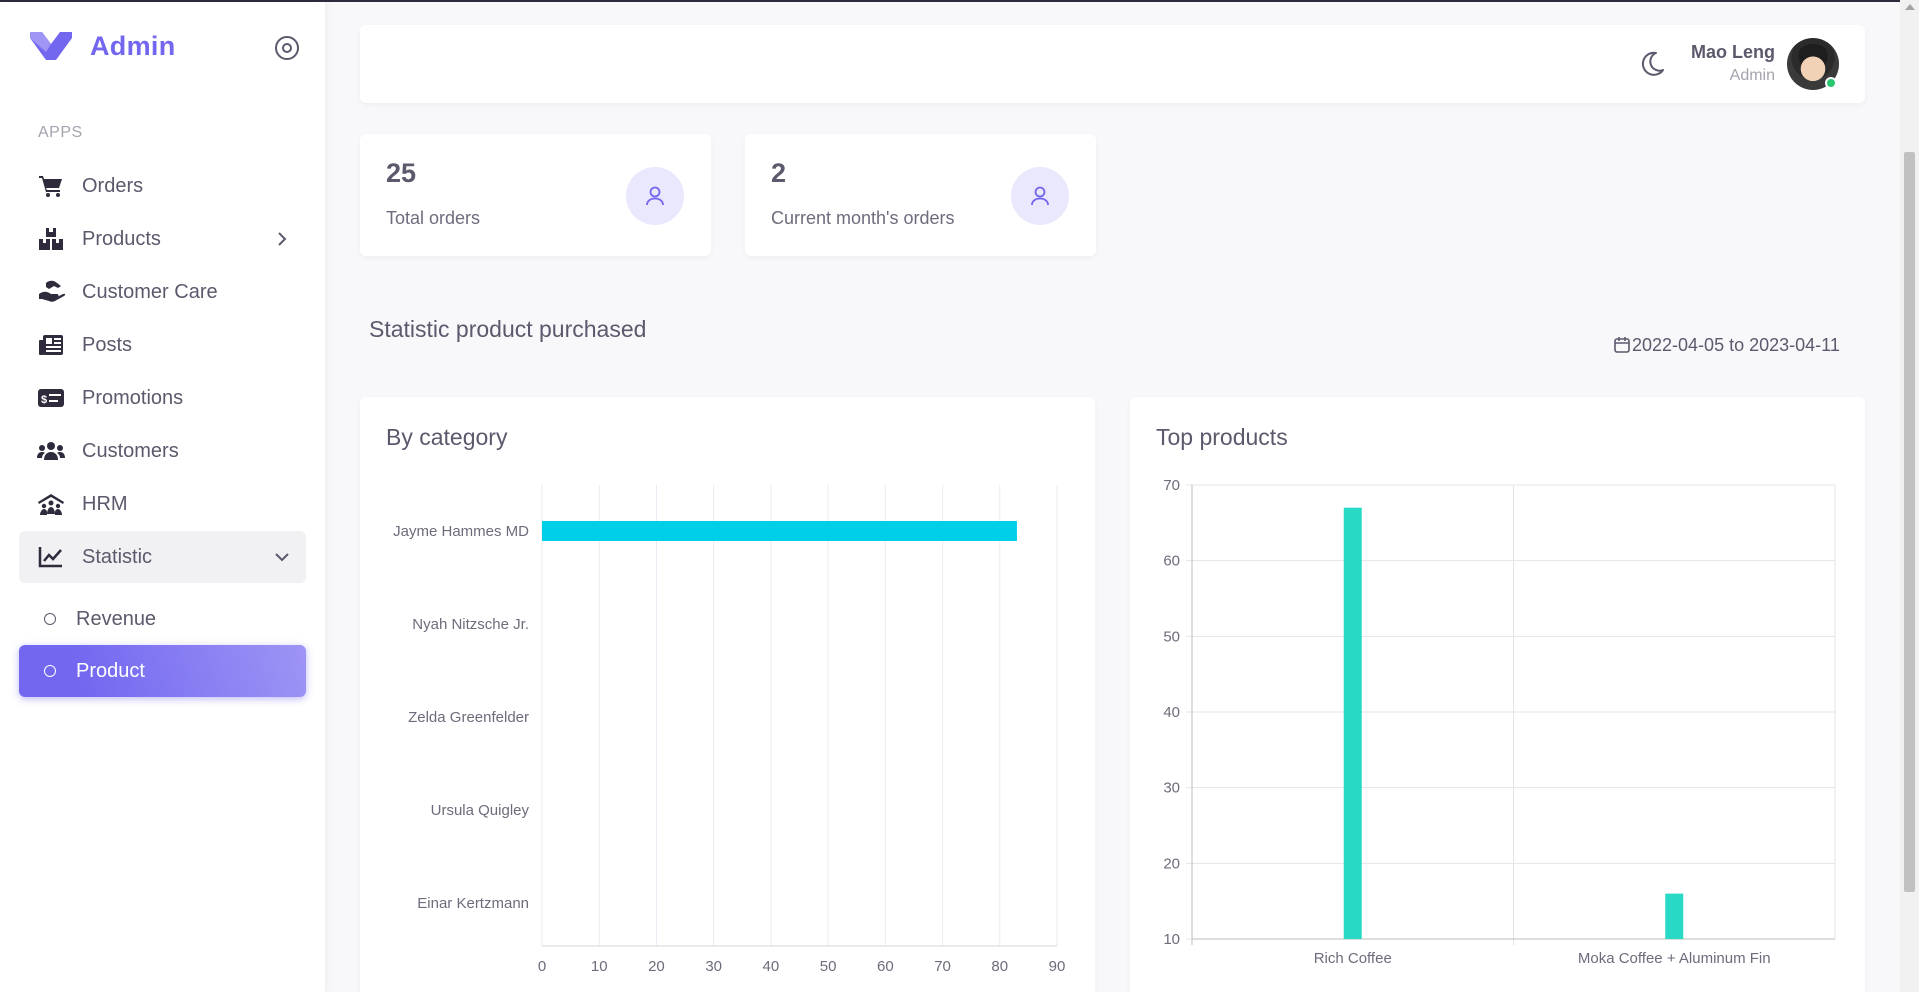  Describe the element at coordinates (828, 966) in the screenshot. I see `x-tick-label: 50` at that location.